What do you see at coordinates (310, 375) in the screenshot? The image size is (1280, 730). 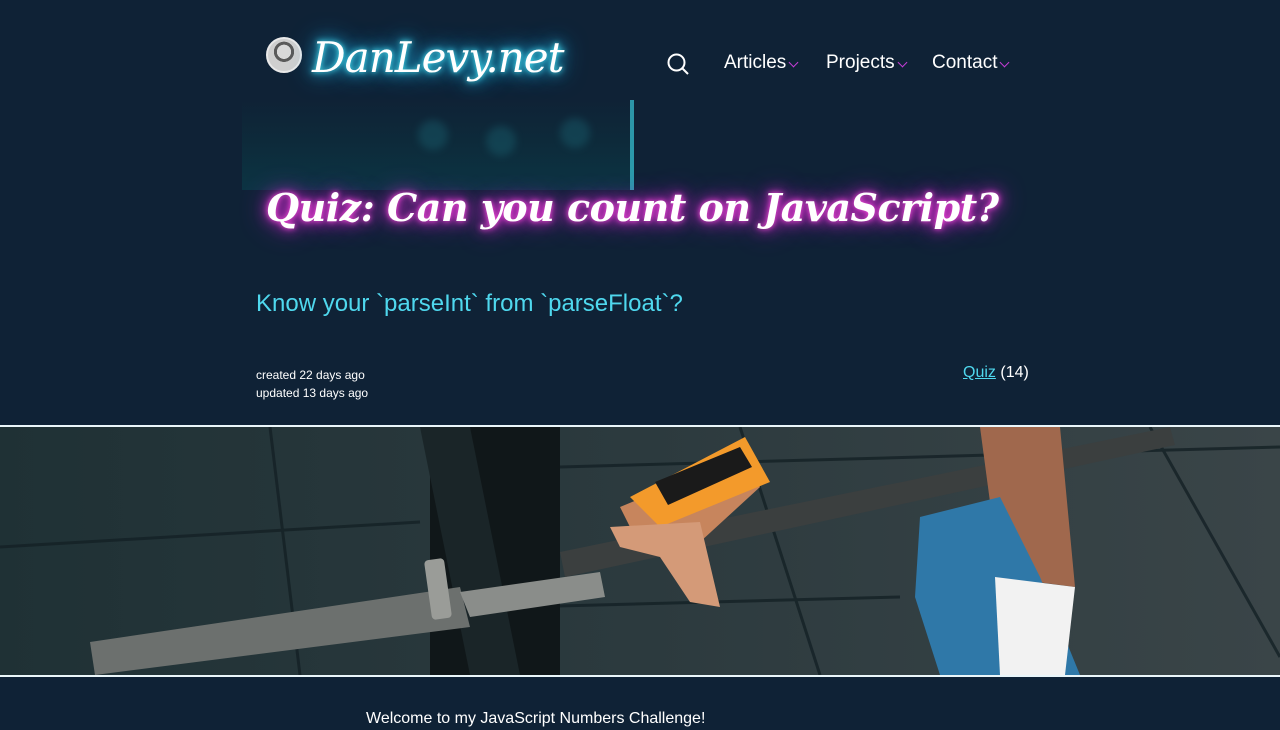 I see `created-date: created 22 days ago` at bounding box center [310, 375].